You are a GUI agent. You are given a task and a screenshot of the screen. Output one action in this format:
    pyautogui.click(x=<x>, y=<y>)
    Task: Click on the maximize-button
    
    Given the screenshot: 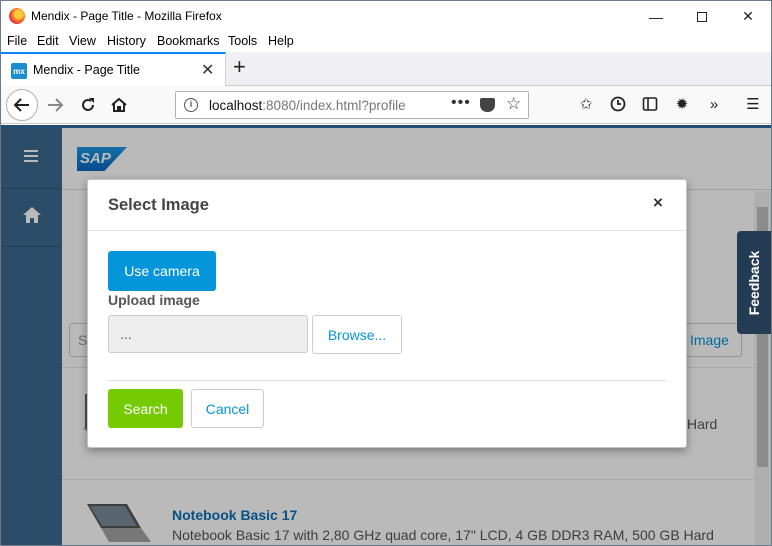 What is the action you would take?
    pyautogui.click(x=702, y=16)
    